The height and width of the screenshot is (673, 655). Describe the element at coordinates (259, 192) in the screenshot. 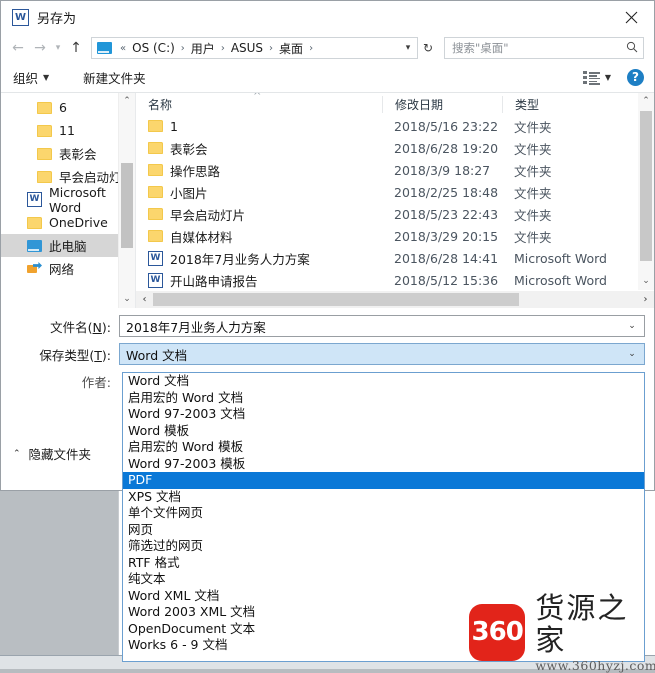

I see `file-name-cell: 小图片` at that location.